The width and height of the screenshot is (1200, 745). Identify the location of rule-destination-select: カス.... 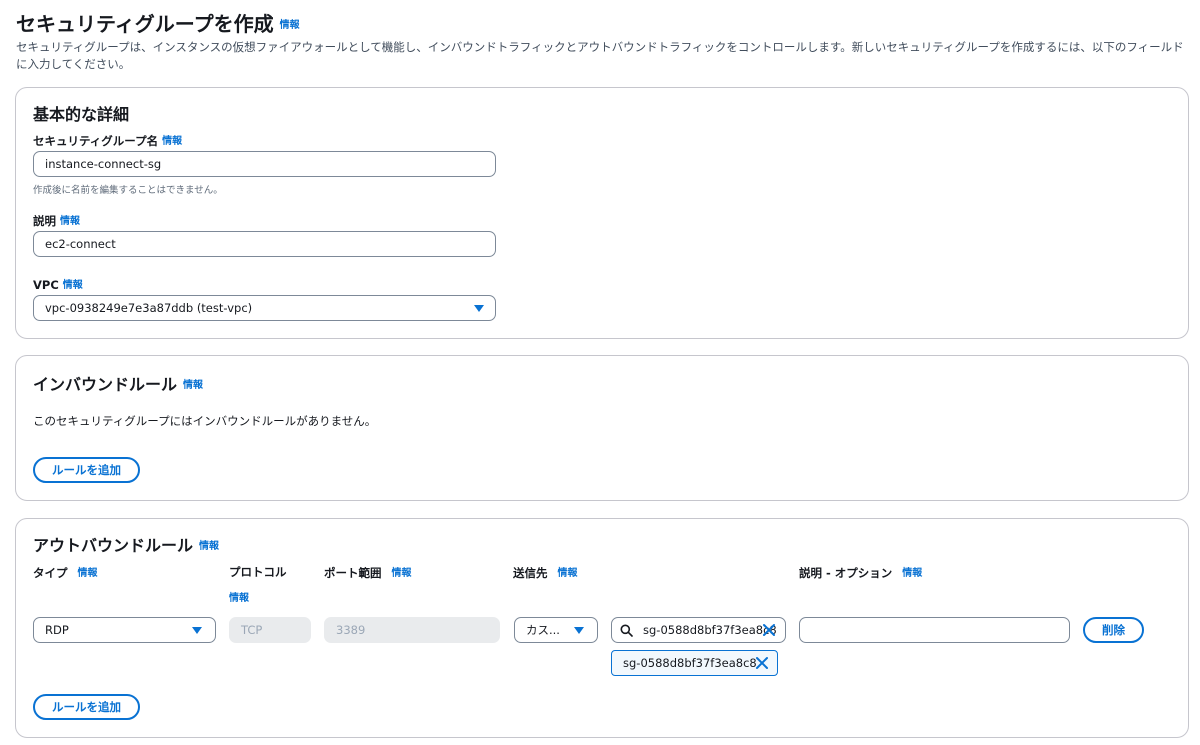
(556, 630).